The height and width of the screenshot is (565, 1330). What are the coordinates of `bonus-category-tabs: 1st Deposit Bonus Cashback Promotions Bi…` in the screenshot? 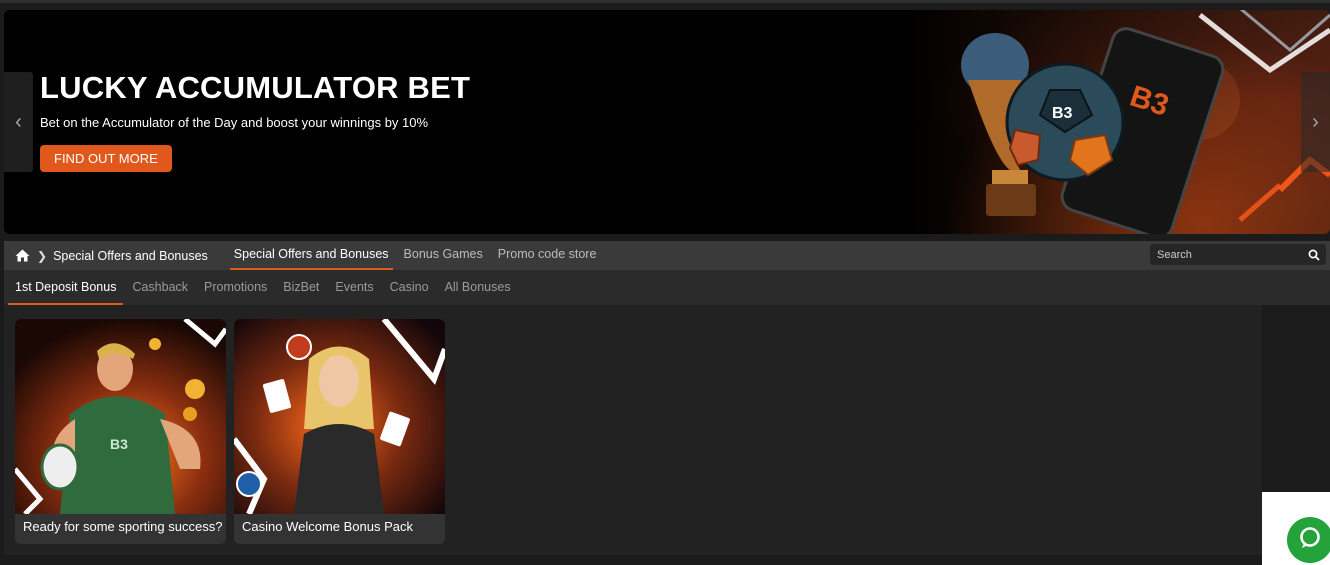 It's located at (667, 287).